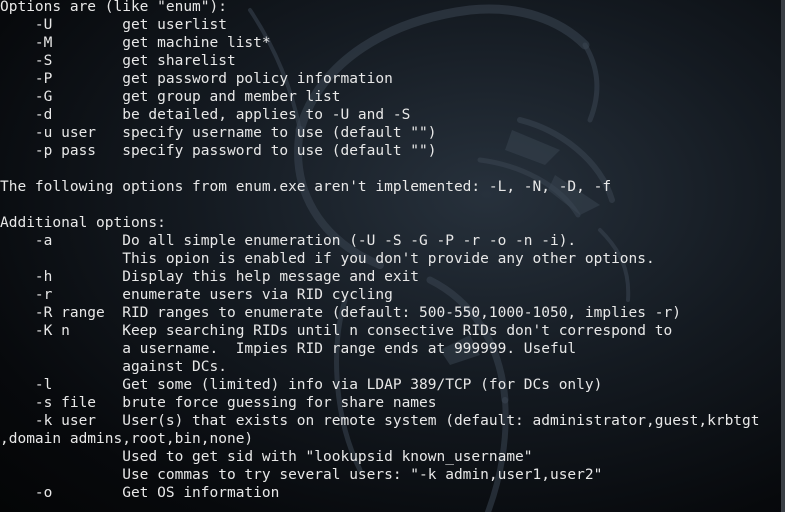 Image resolution: width=785 pixels, height=512 pixels. I want to click on terminal-line: -h Display this help message and exit, so click(210, 277).